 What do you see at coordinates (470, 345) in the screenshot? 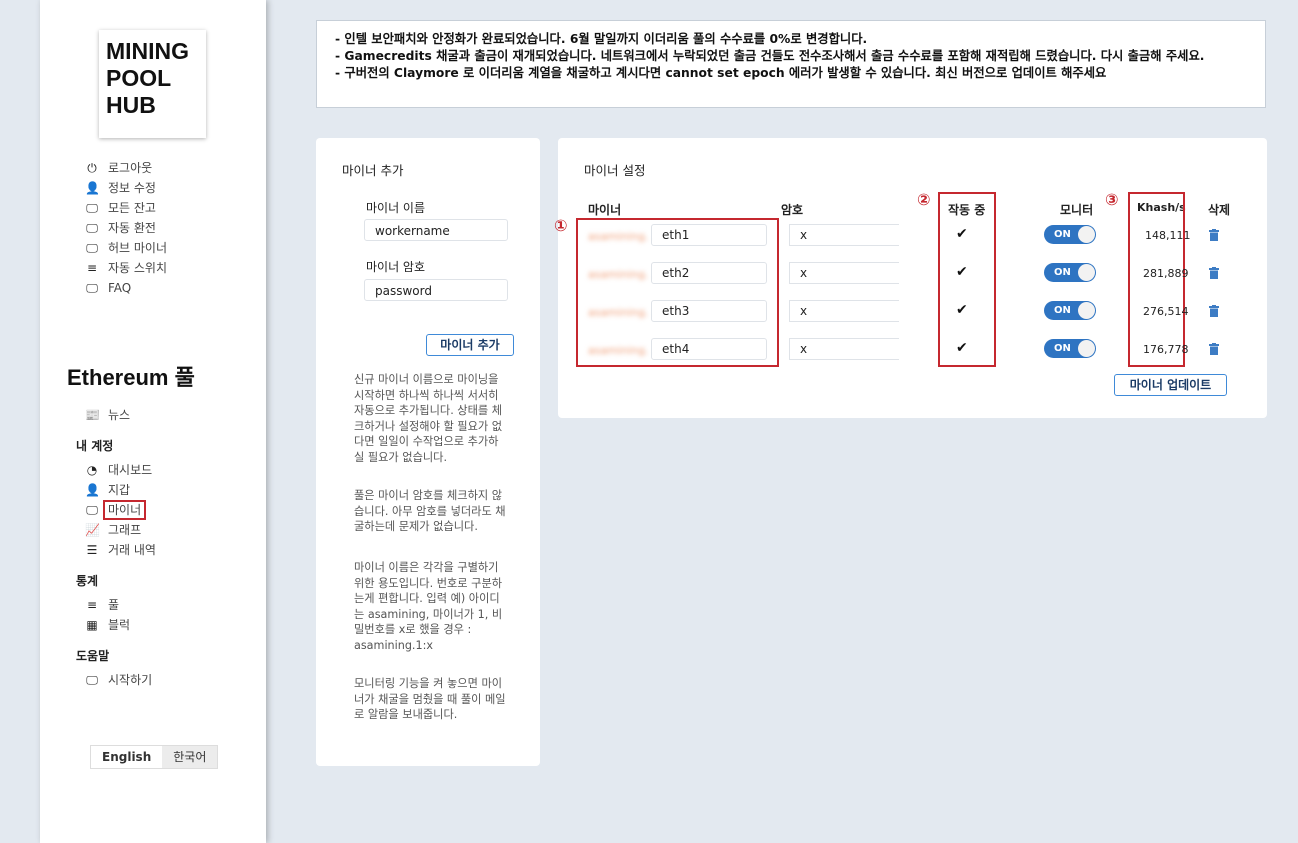
I see `add-miner-button: 마이너 추가` at bounding box center [470, 345].